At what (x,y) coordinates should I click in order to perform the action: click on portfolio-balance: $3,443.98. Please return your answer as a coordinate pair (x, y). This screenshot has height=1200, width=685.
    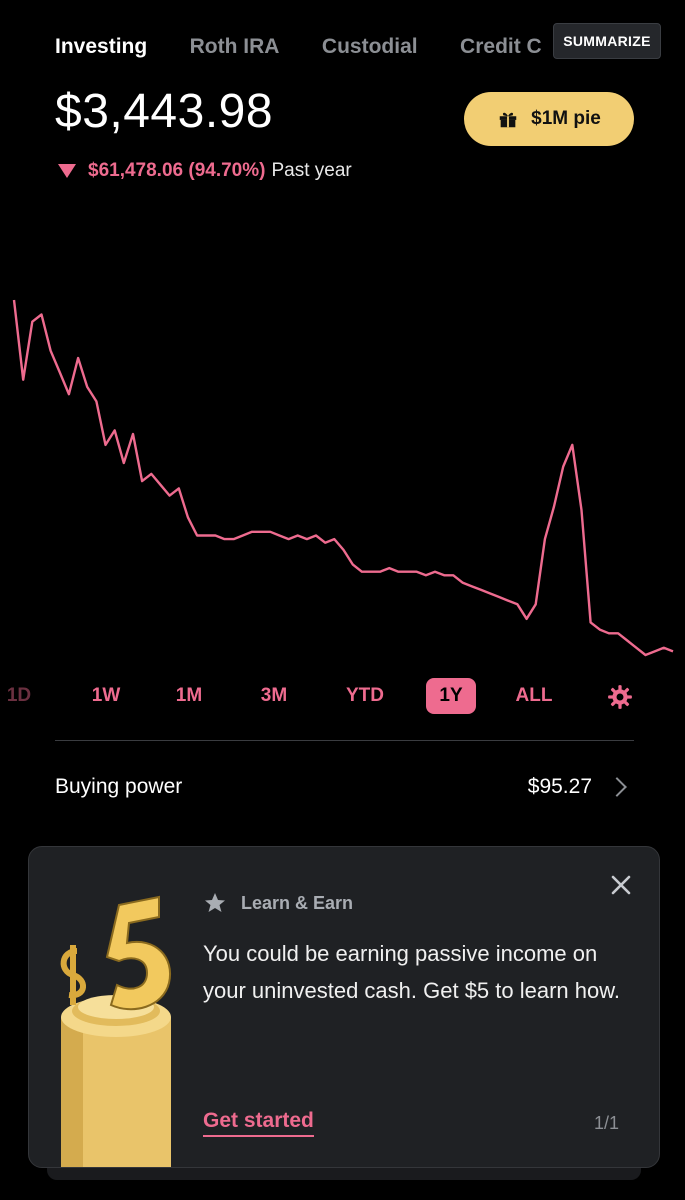
    Looking at the image, I should click on (164, 111).